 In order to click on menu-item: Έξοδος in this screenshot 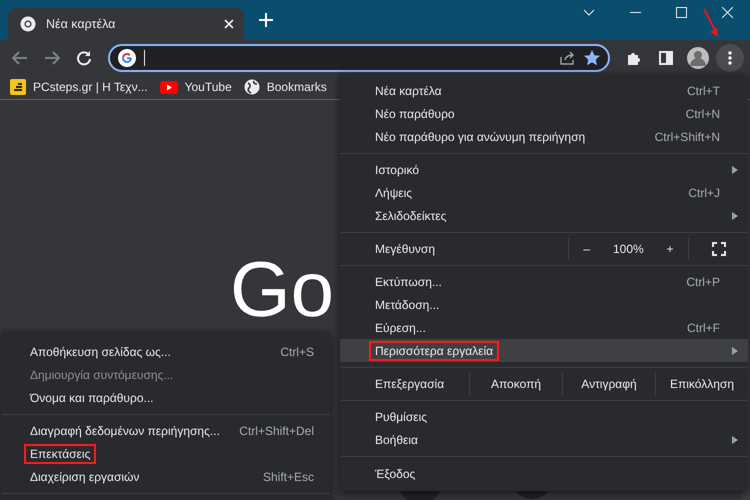, I will do `click(544, 473)`.